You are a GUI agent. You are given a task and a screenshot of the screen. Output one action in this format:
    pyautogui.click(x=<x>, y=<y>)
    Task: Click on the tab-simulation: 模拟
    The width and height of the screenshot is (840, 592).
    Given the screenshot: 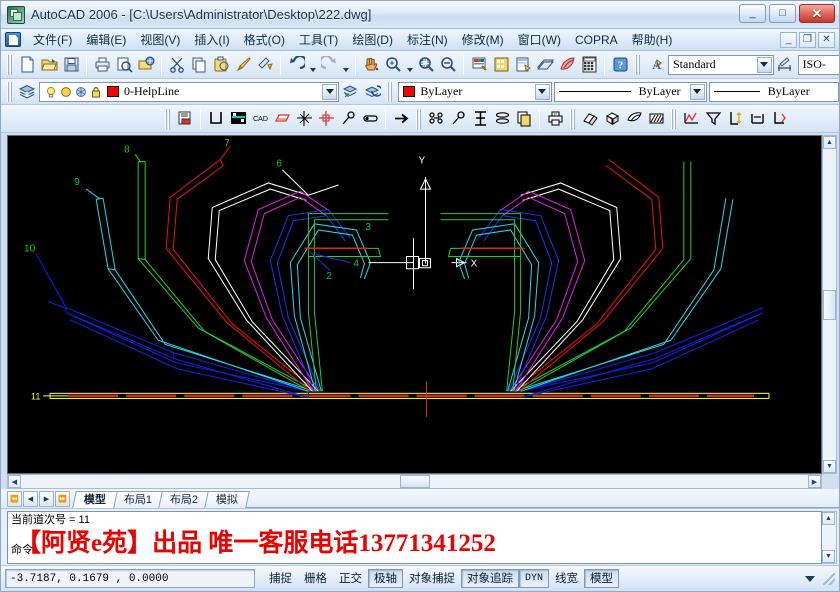 What is the action you would take?
    pyautogui.click(x=227, y=499)
    